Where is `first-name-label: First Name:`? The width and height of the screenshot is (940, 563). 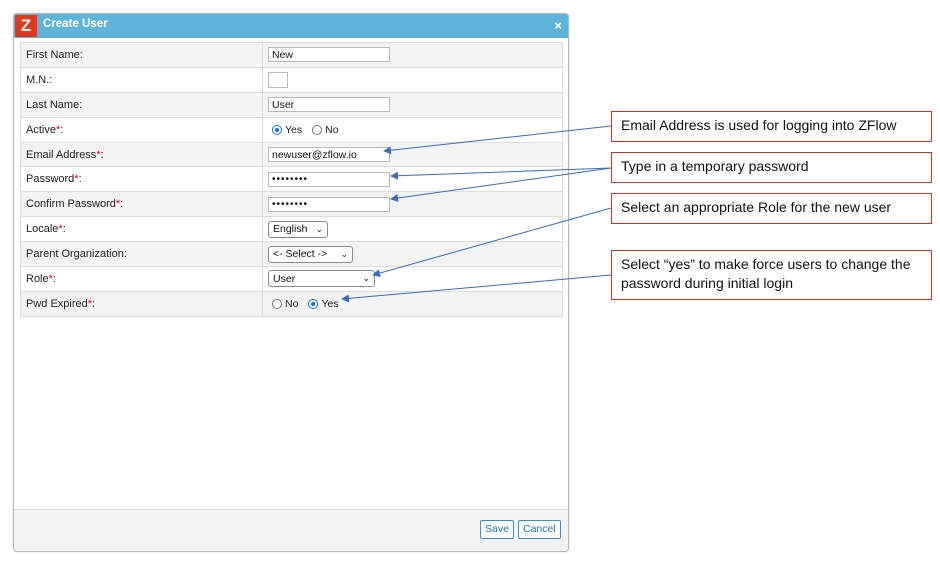
first-name-label: First Name: is located at coordinates (142, 55).